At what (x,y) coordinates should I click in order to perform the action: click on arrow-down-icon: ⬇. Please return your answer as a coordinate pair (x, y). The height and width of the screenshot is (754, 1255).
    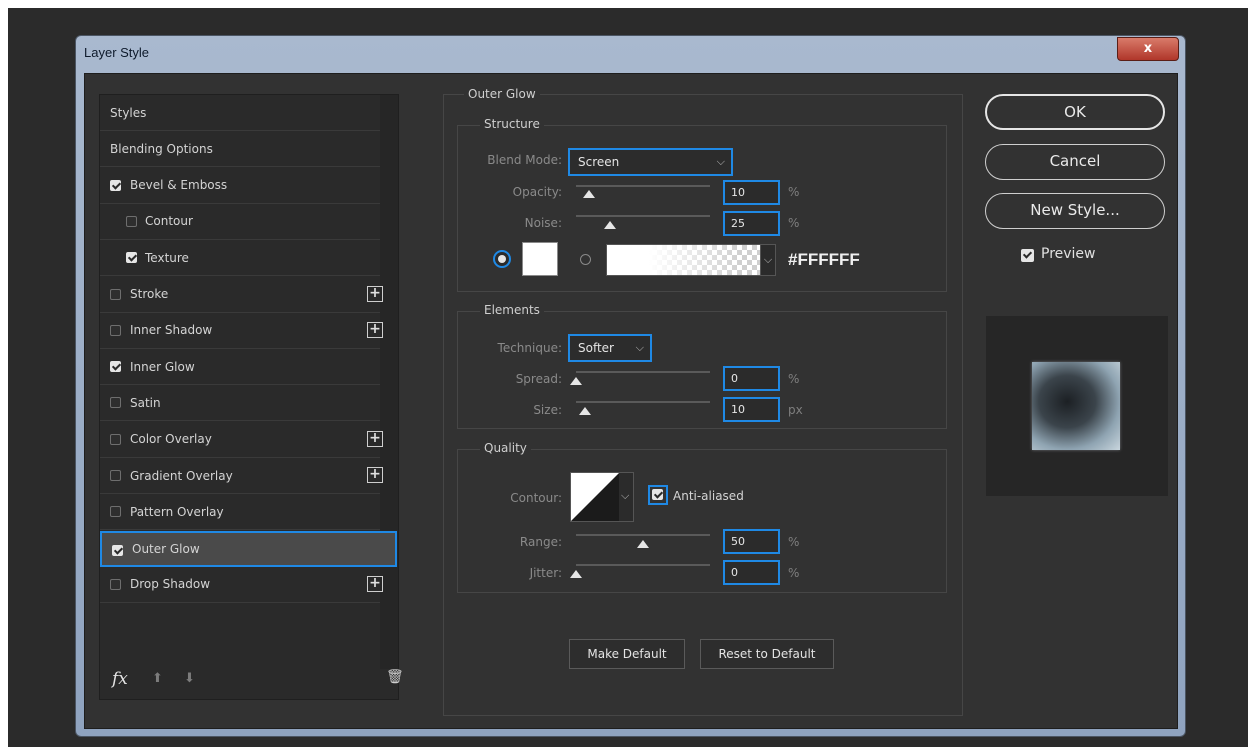
    Looking at the image, I should click on (191, 678).